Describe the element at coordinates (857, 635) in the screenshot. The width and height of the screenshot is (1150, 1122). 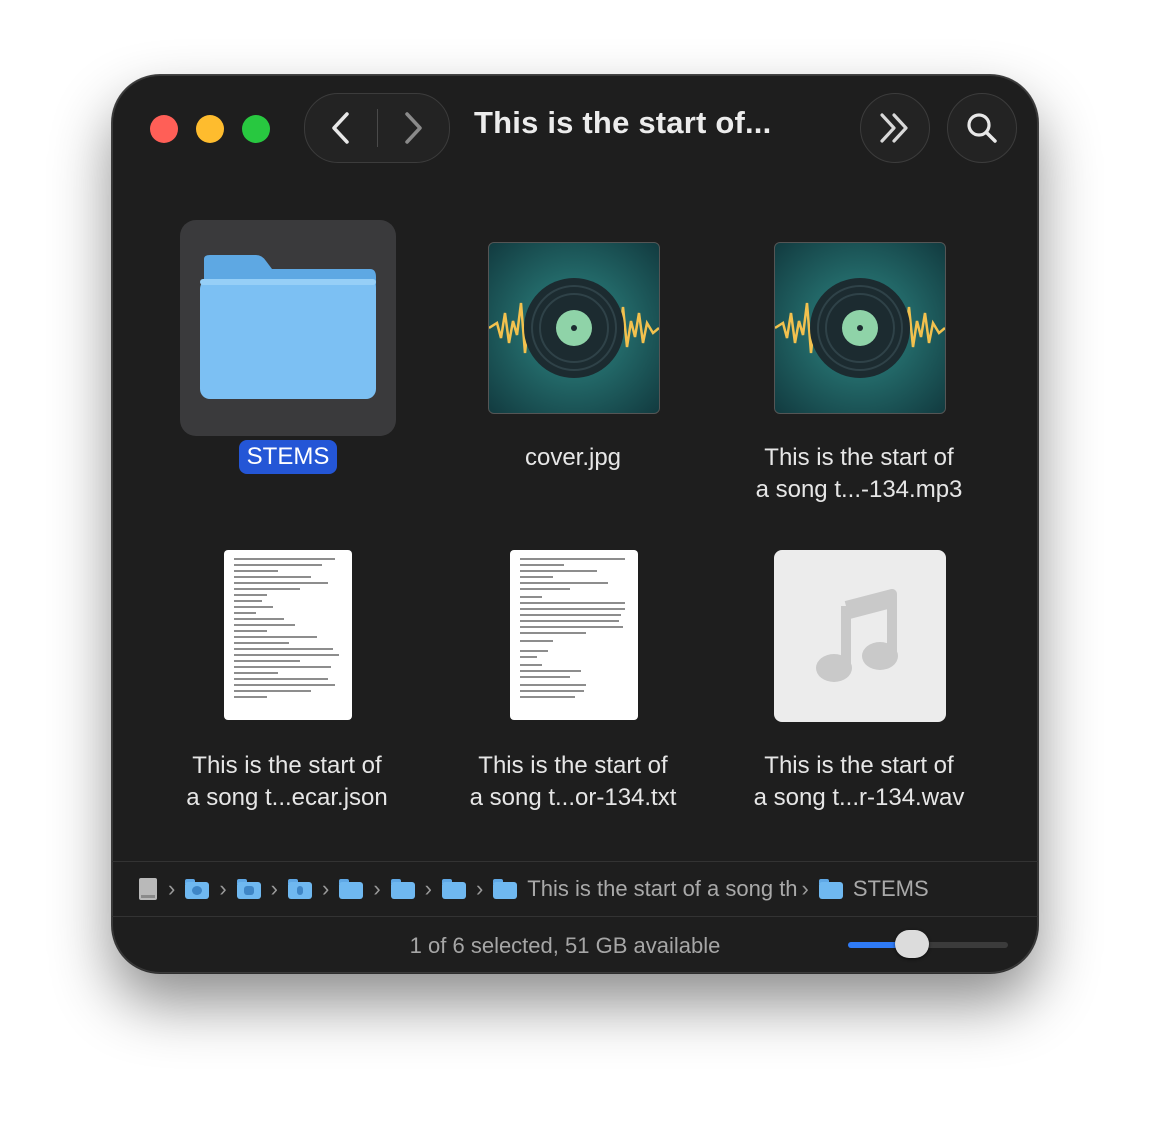
I see `music-note-icon` at that location.